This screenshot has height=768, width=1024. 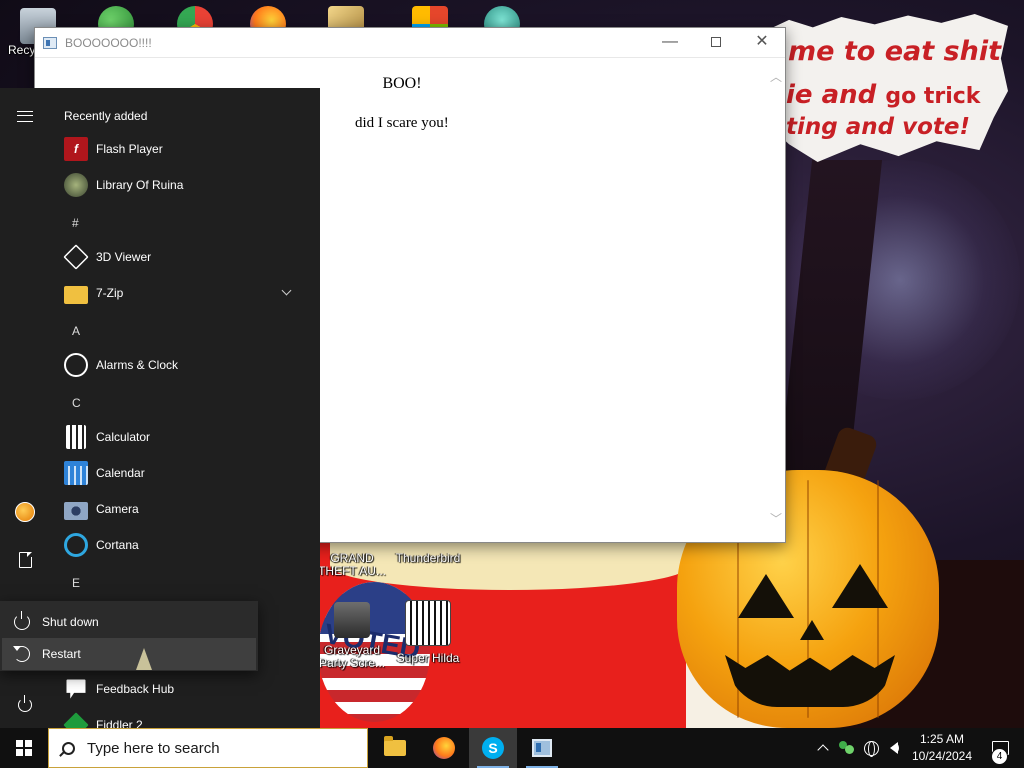 What do you see at coordinates (76, 403) in the screenshot?
I see `section-header-c: C` at bounding box center [76, 403].